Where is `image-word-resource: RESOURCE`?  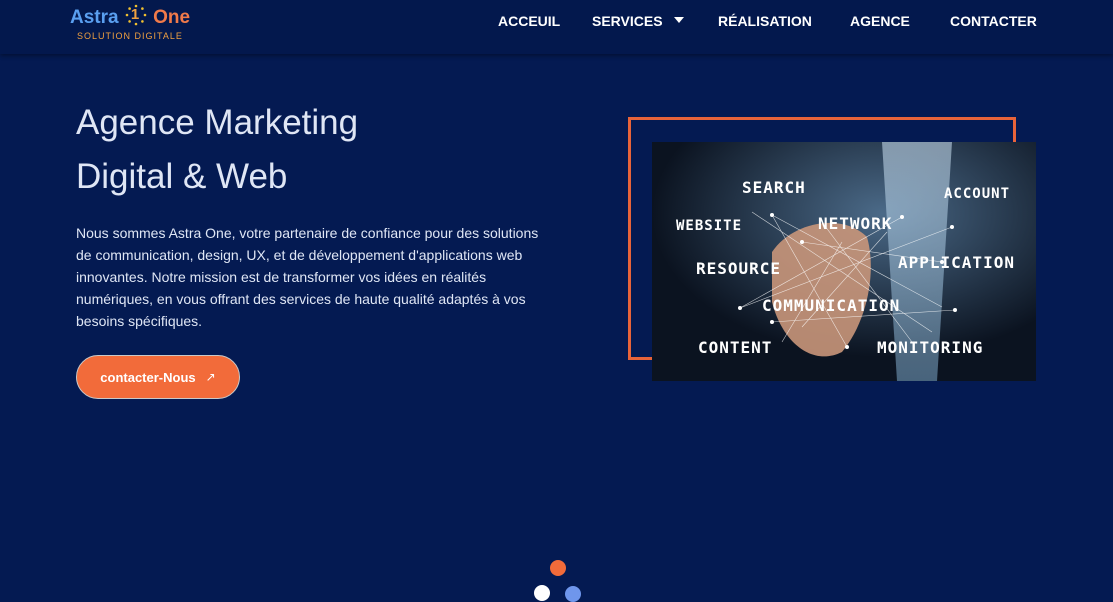
image-word-resource: RESOURCE is located at coordinates (739, 268).